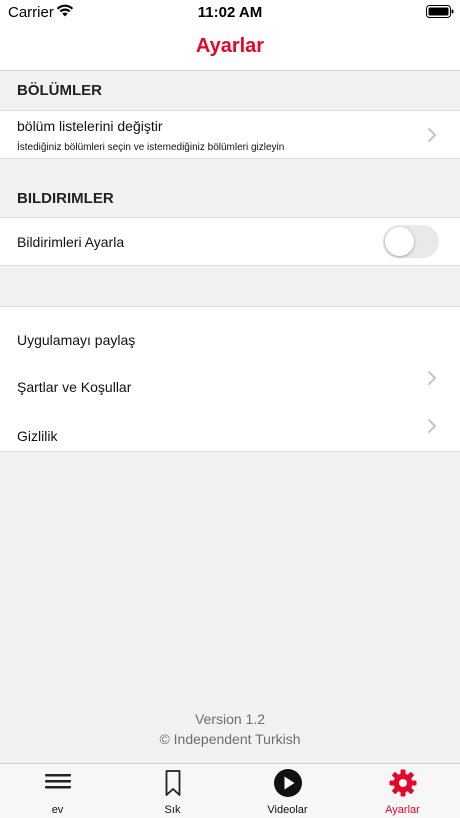 This screenshot has height=818, width=460. What do you see at coordinates (230, 378) in the screenshot?
I see `row-terms-conditions: Şartlar ve Koşullar` at bounding box center [230, 378].